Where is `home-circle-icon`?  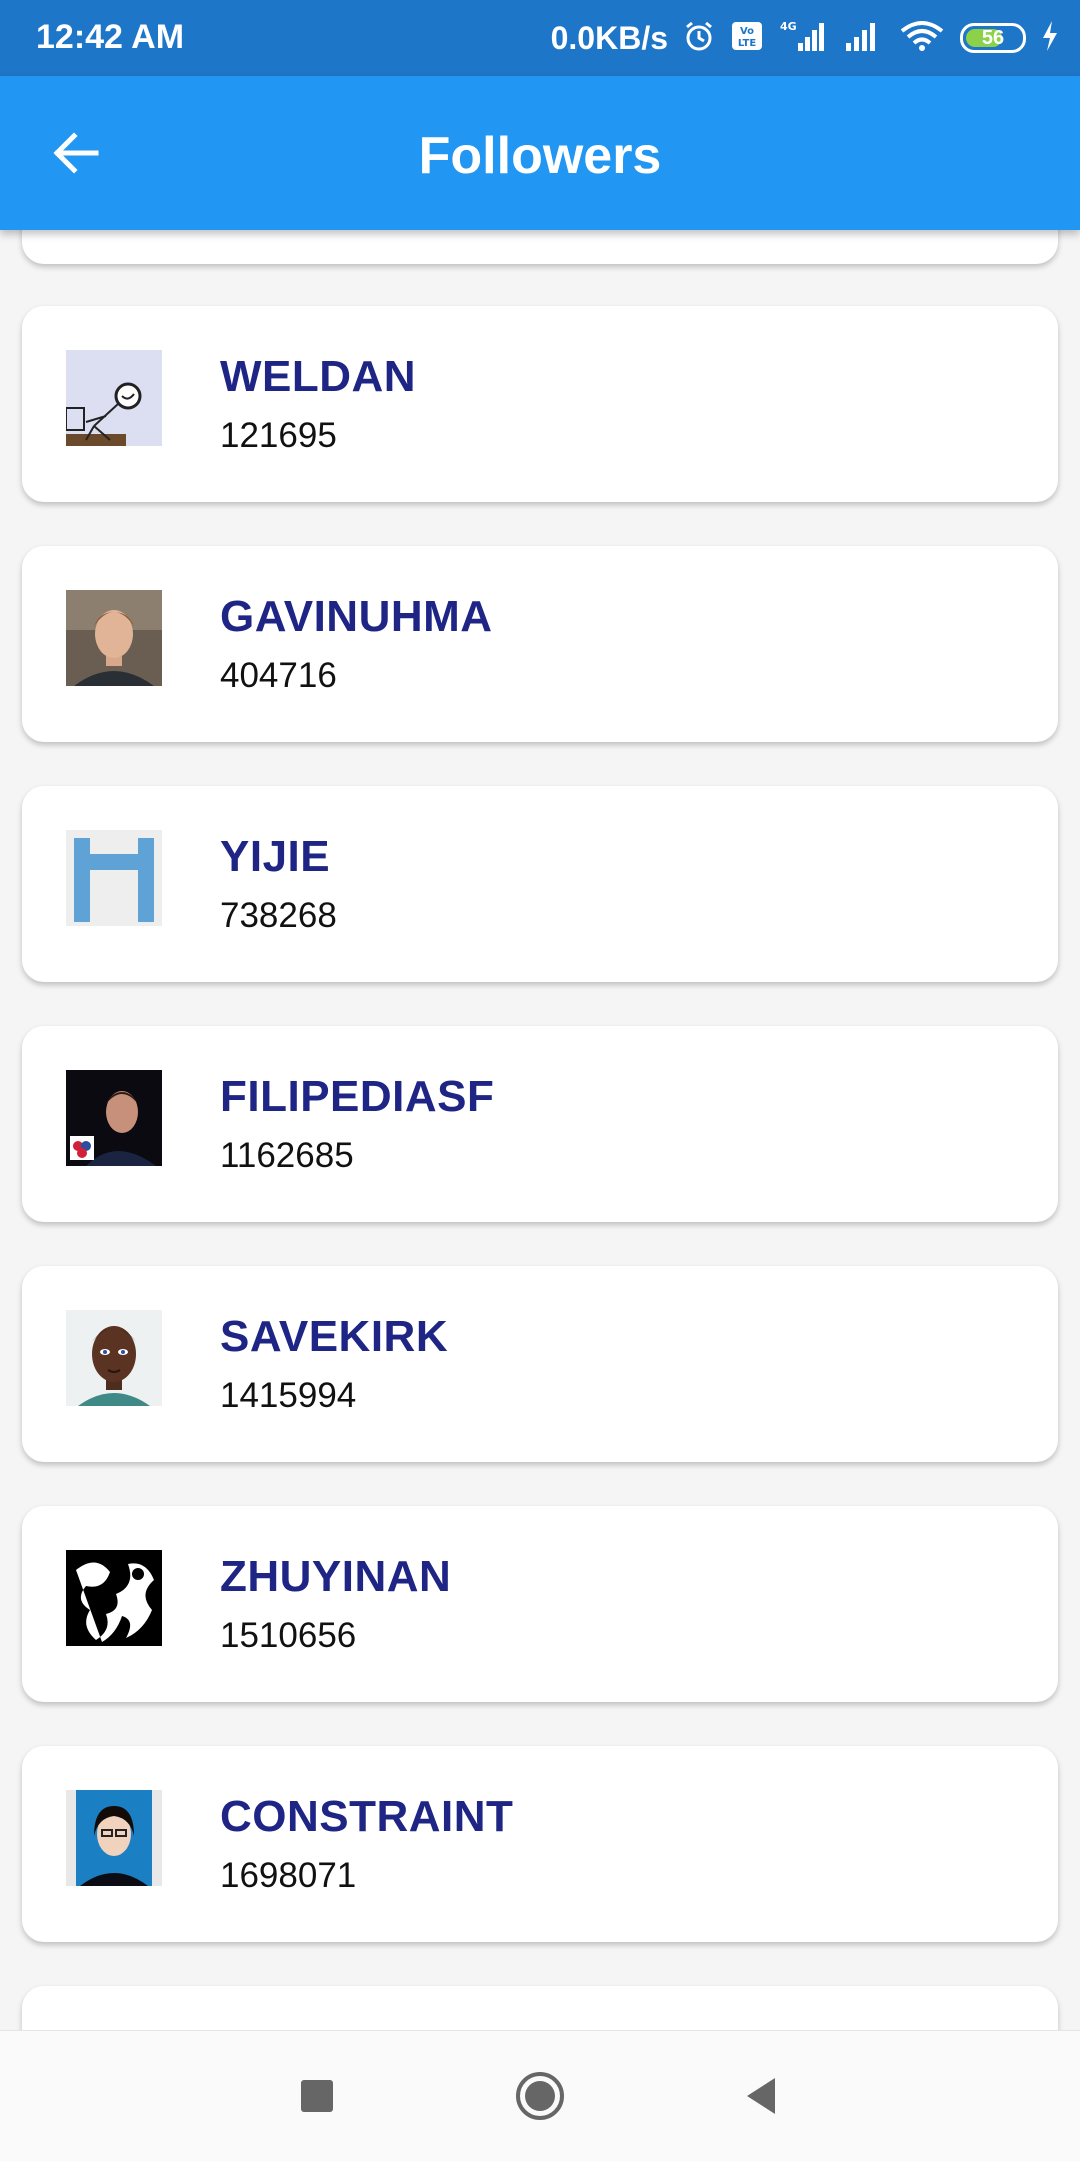
home-circle-icon is located at coordinates (540, 2096).